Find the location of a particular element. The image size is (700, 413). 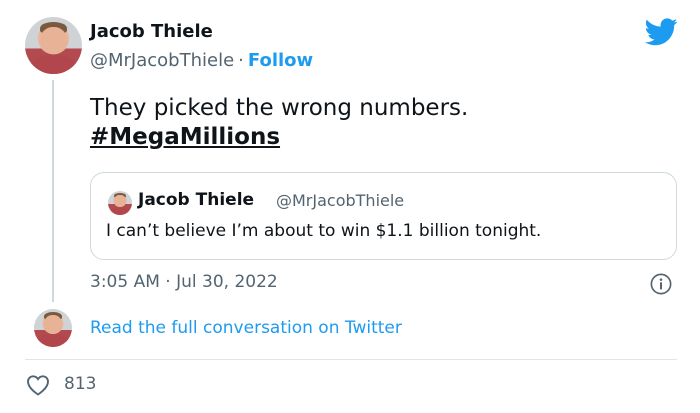

conversation-avatar is located at coordinates (53, 328).